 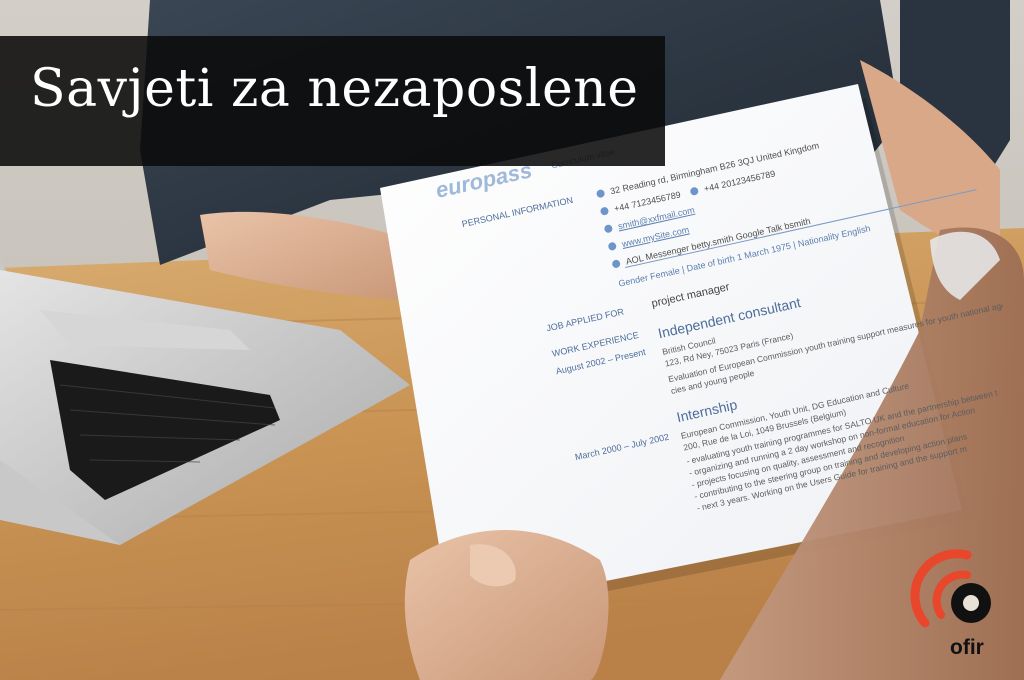 I want to click on page-title: Savjeti za nezaposlene, so click(x=334, y=89).